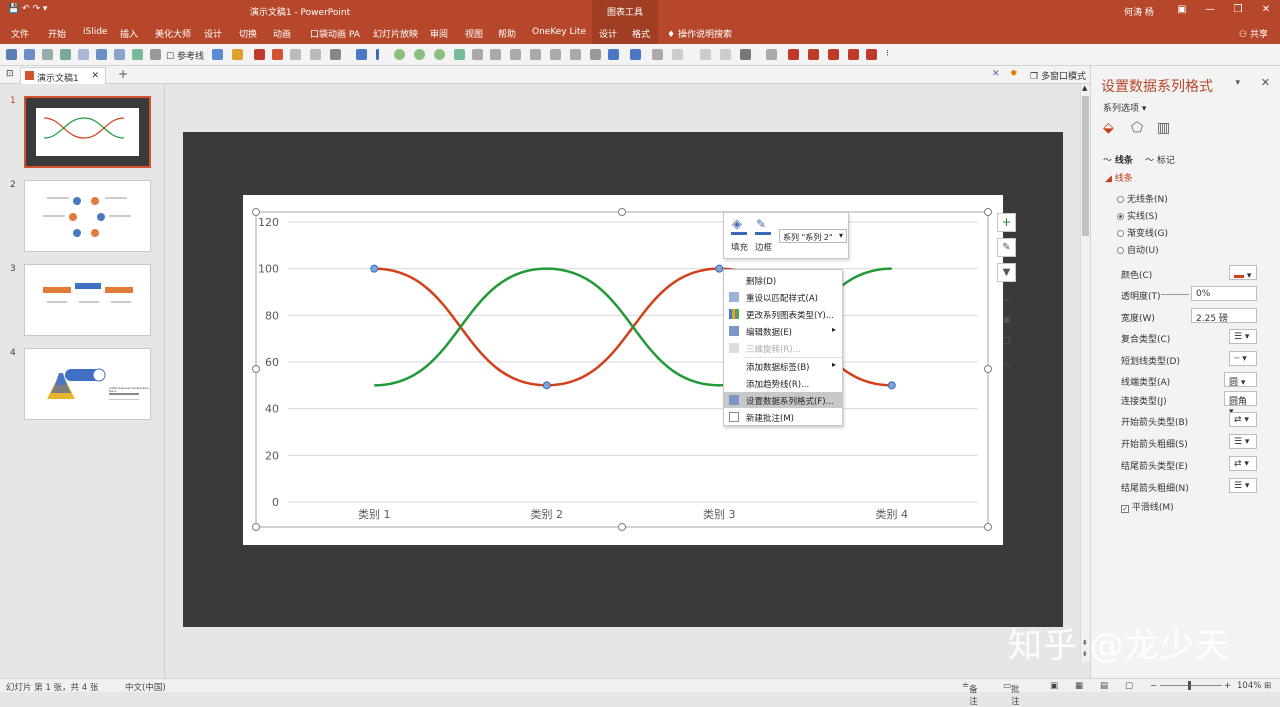 The image size is (1280, 707). Describe the element at coordinates (11, 54) in the screenshot. I see `save-icon` at that location.